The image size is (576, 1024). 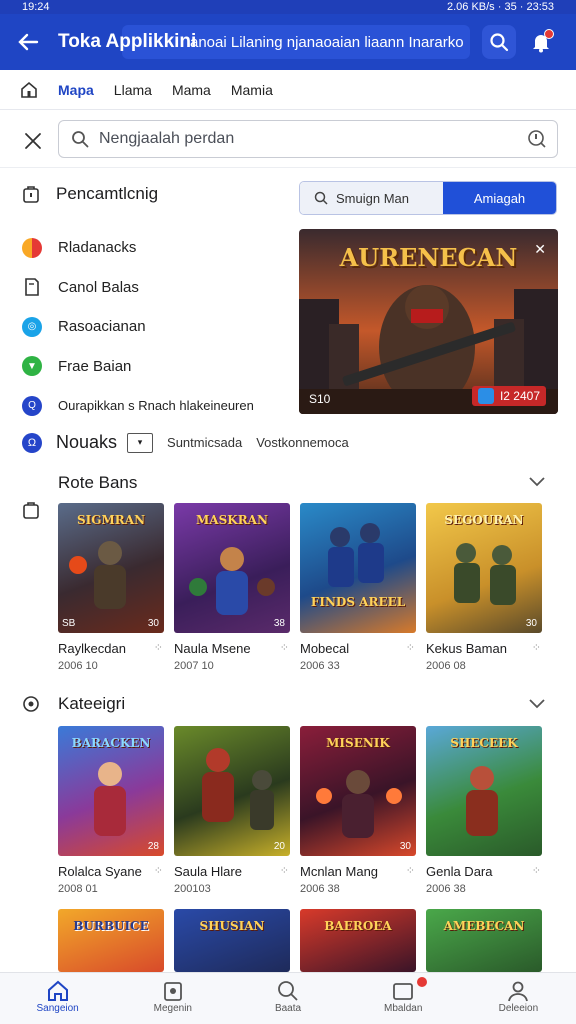 I want to click on tab-mapa: Mapa, so click(x=76, y=90).